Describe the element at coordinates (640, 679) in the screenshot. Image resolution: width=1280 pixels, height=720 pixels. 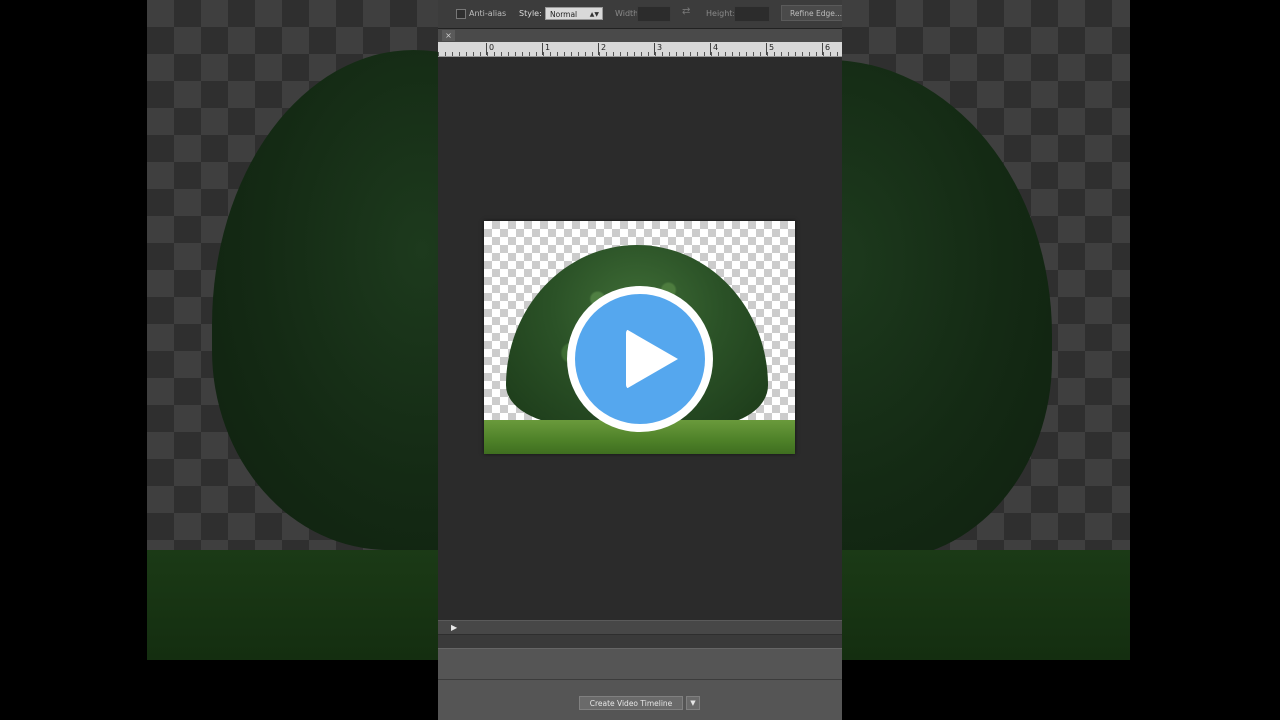
I see `timeline-separator` at that location.